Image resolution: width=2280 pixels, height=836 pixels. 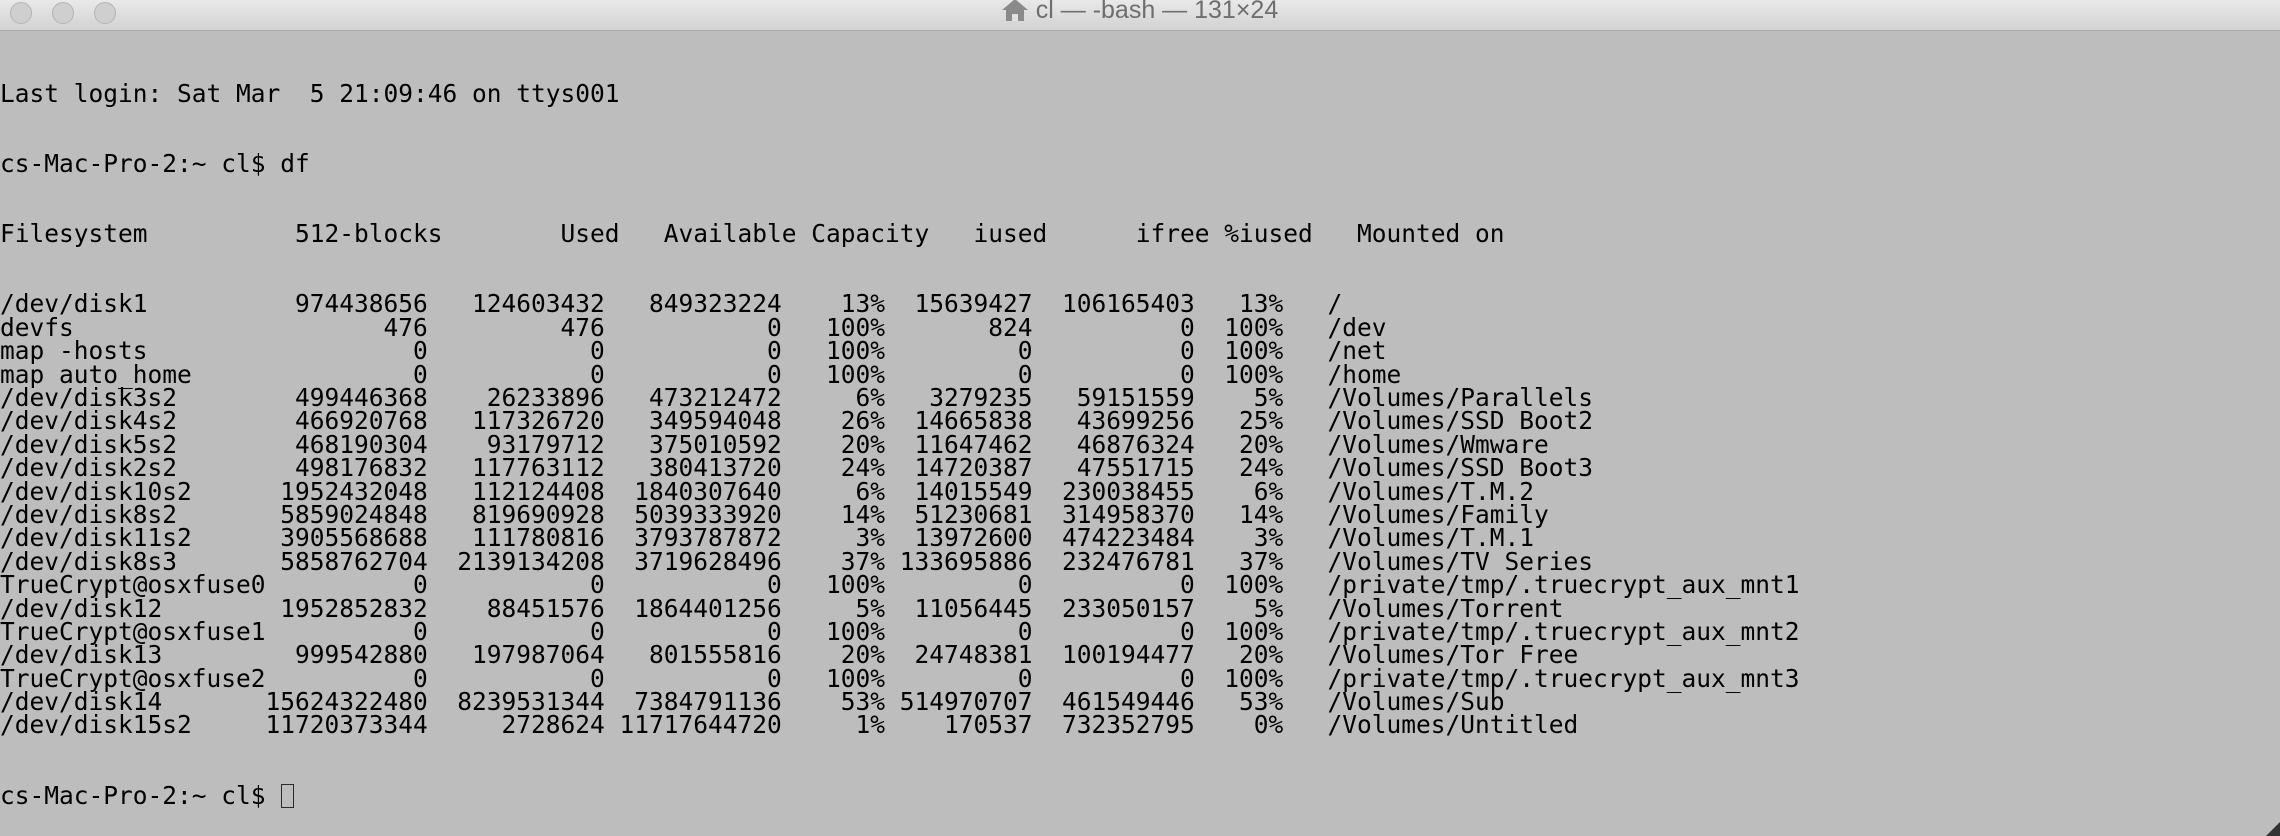 I want to click on window-title: cl — -bash — 131×24, so click(x=1157, y=12).